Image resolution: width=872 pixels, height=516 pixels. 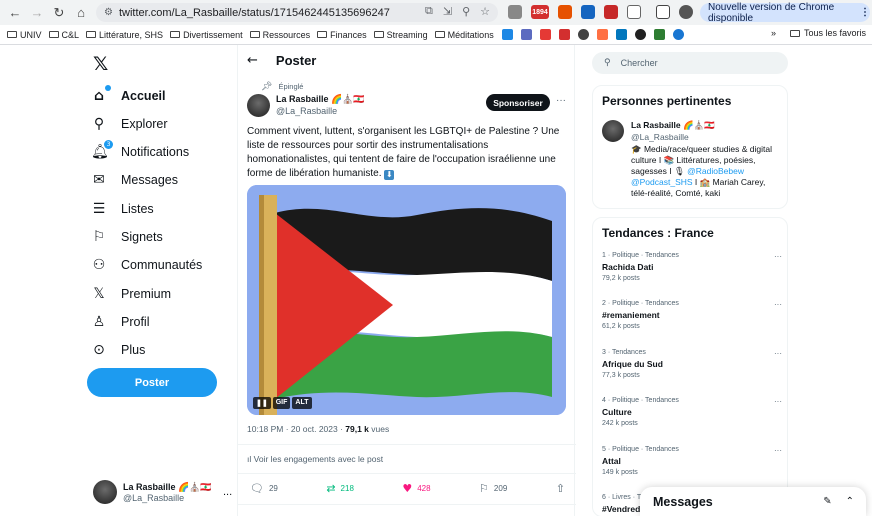 What do you see at coordinates (281, 403) in the screenshot?
I see `gif-badge: GIF` at bounding box center [281, 403].